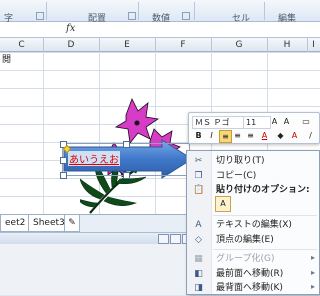 This screenshot has height=296, width=320. What do you see at coordinates (253, 190) in the screenshot?
I see `menu-item-paste-options: 📋 貼り付けのオプション:` at bounding box center [253, 190].